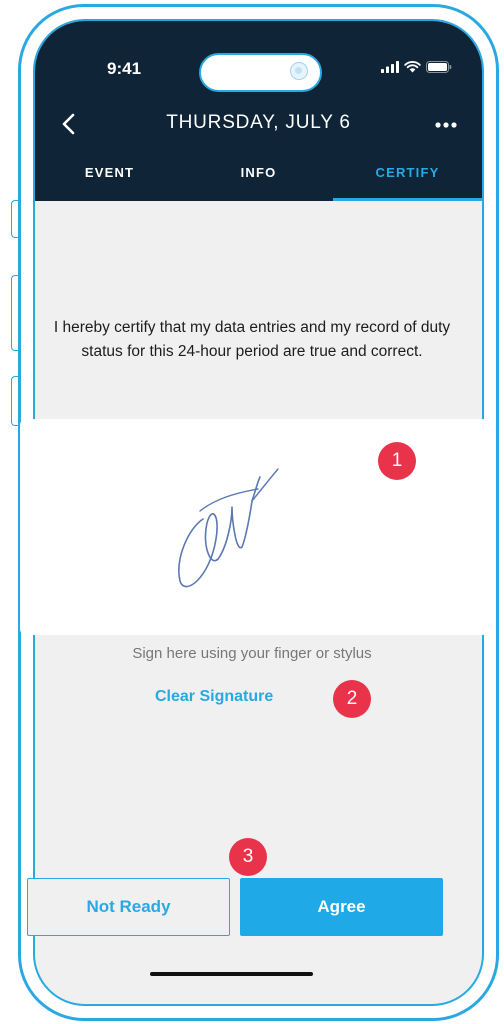  I want to click on tab-event: EVENT, so click(109, 181).